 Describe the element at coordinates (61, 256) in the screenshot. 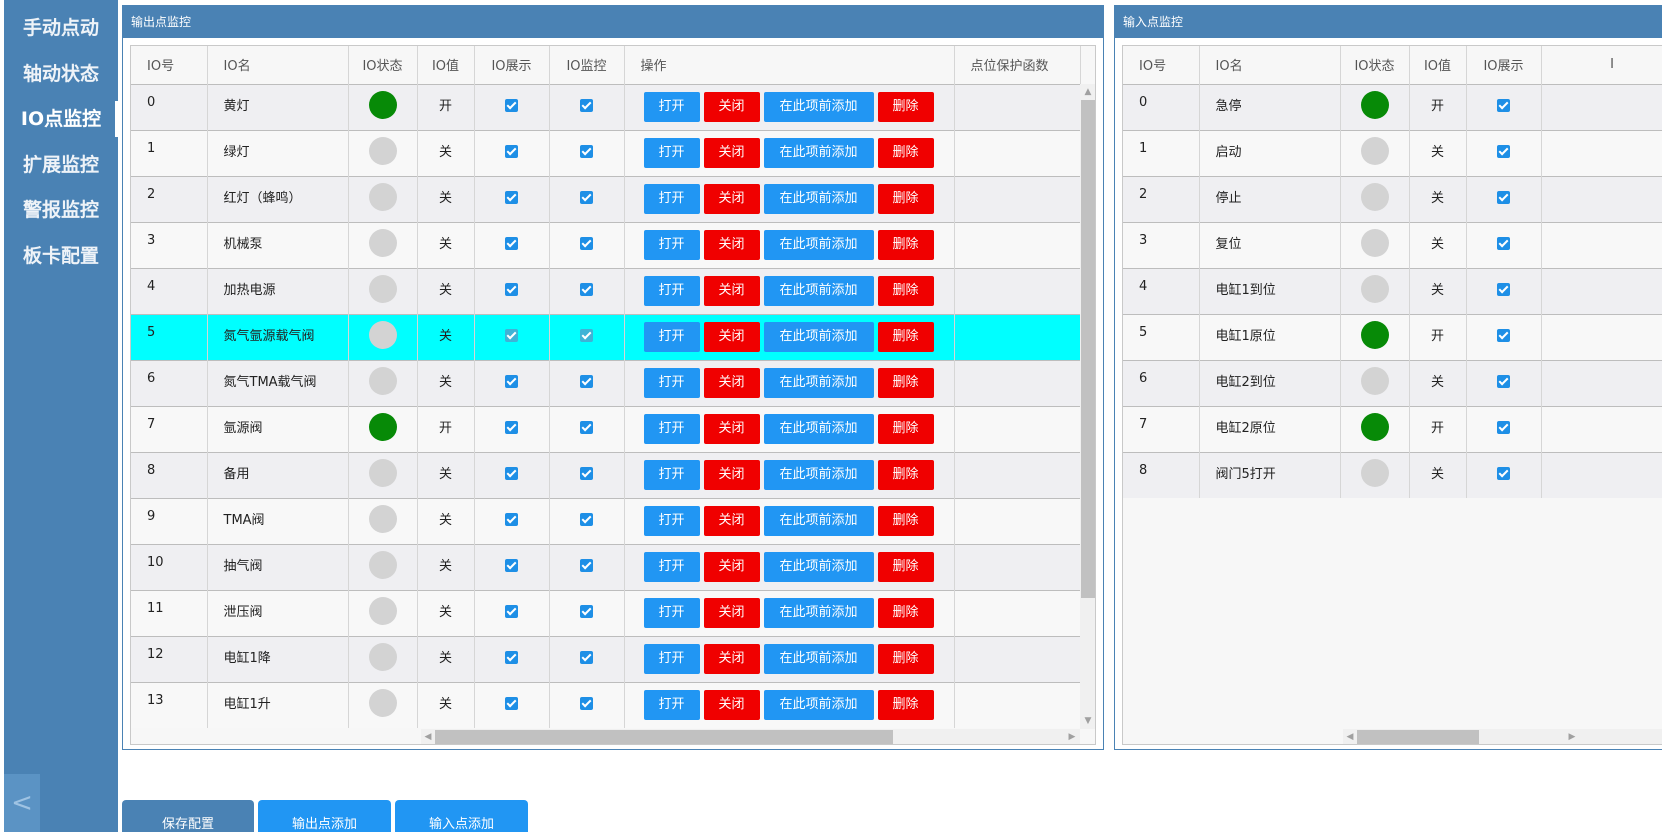

I see `sidebar-item-5: 板卡配置` at that location.